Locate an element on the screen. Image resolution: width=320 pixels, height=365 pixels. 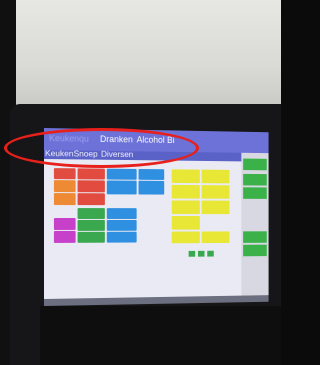
monitor-base is located at coordinates (160, 335).